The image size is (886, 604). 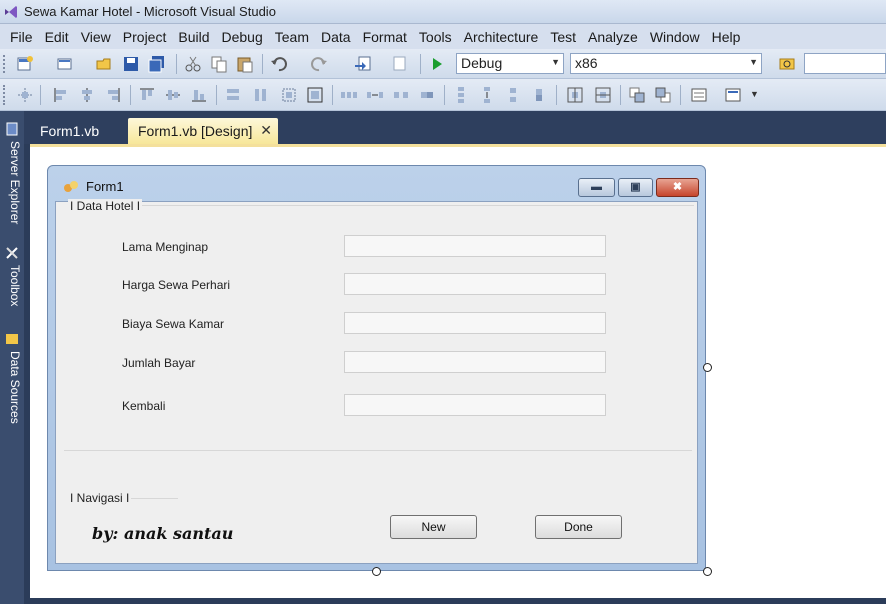 What do you see at coordinates (193, 64) in the screenshot?
I see `cut-icon` at bounding box center [193, 64].